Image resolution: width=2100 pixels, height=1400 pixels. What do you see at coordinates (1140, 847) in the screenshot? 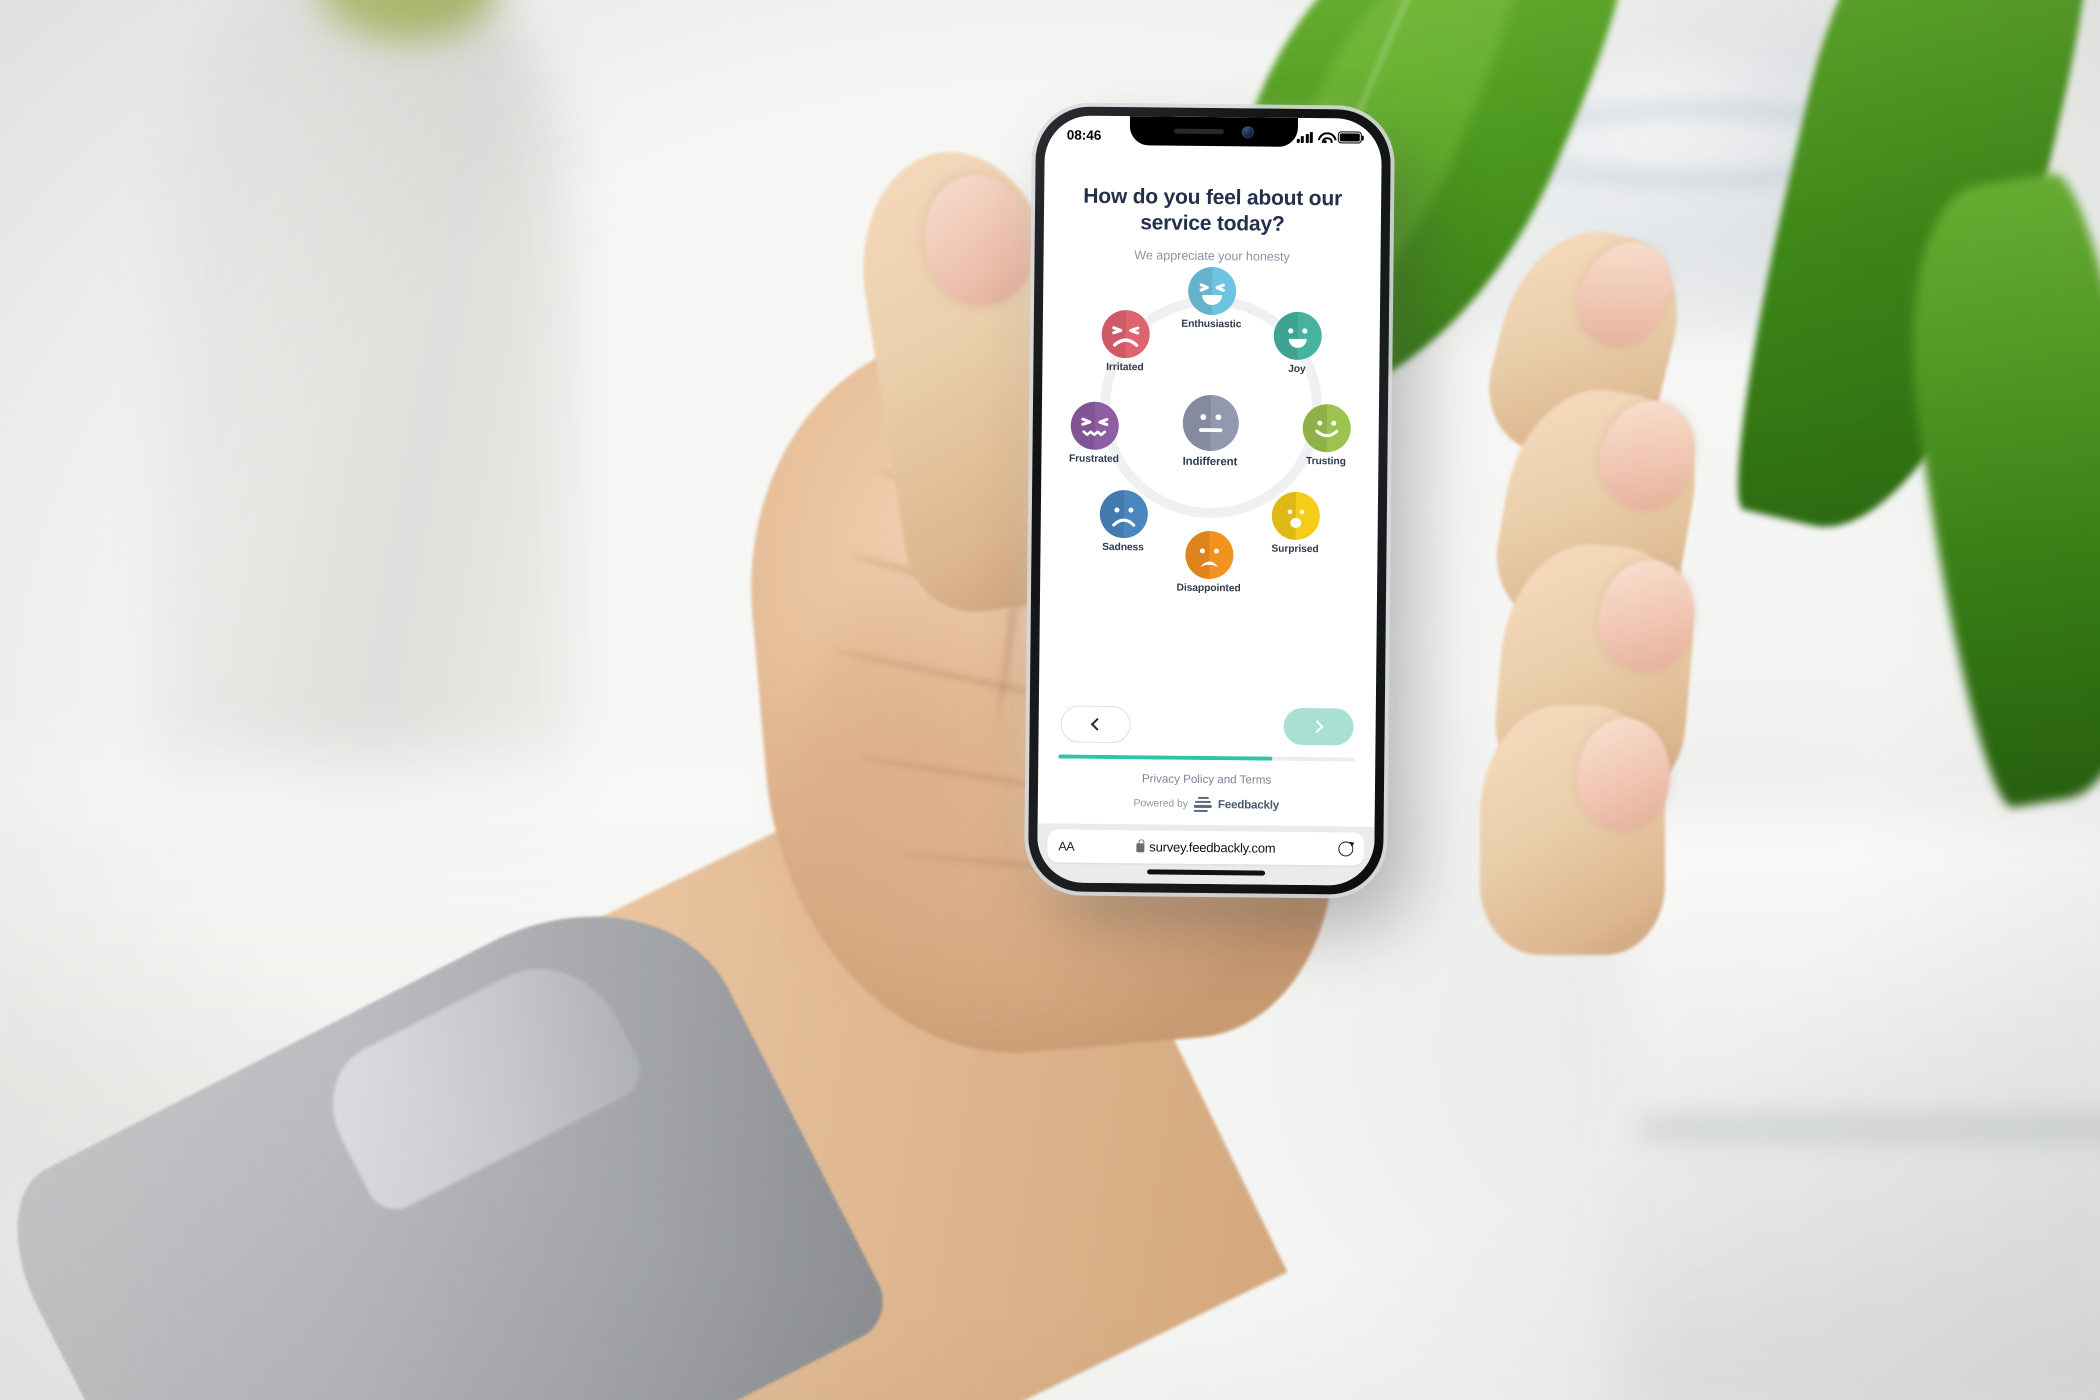
I see `padlock-icon` at bounding box center [1140, 847].